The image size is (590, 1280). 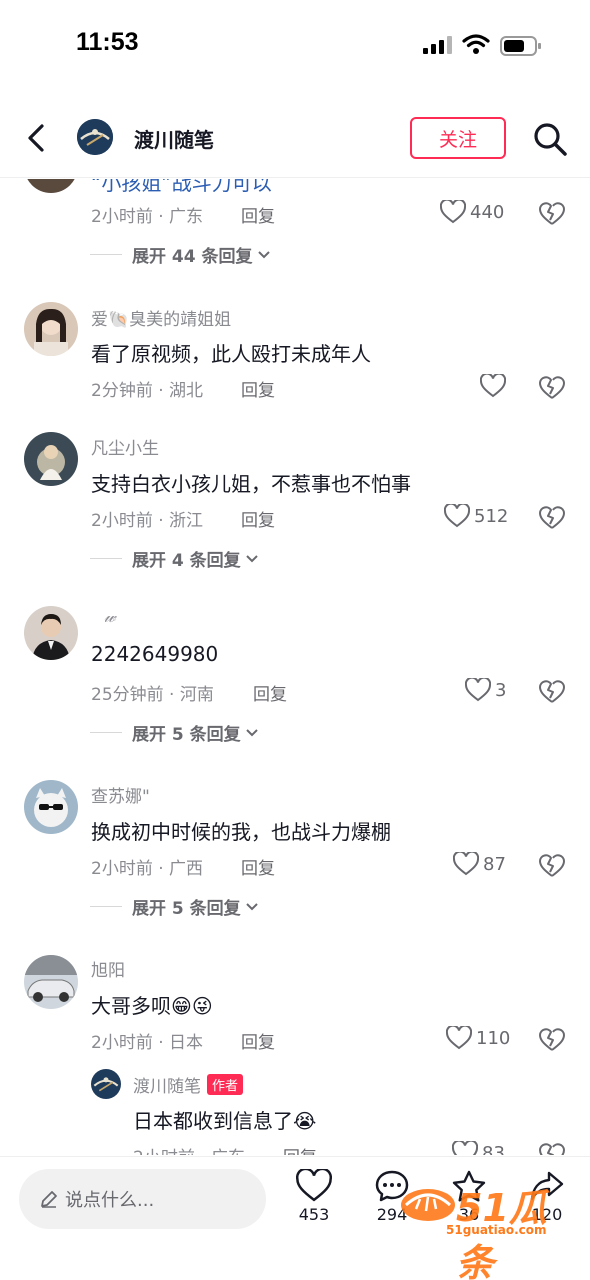 What do you see at coordinates (120, 794) in the screenshot?
I see `comment-username: 查苏娜"` at bounding box center [120, 794].